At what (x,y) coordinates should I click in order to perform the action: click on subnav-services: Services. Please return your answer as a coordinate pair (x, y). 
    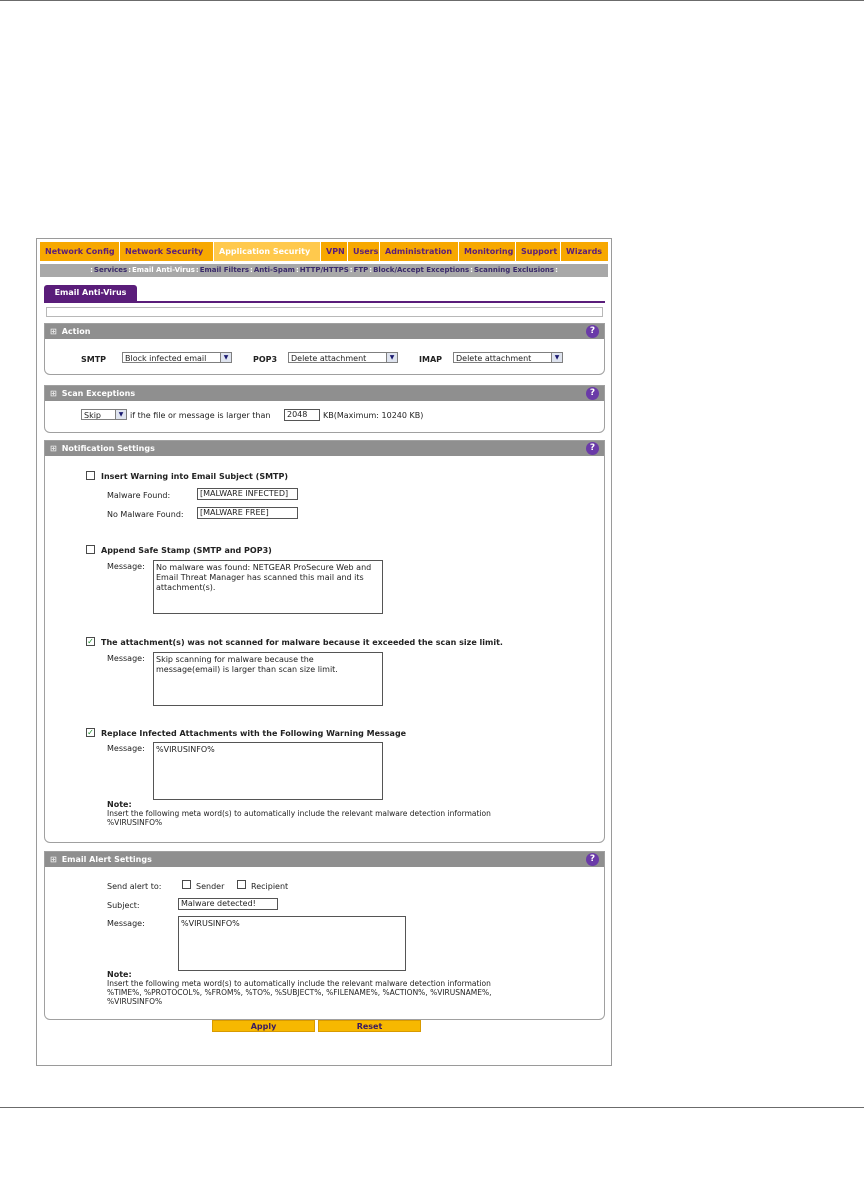
    Looking at the image, I should click on (110, 270).